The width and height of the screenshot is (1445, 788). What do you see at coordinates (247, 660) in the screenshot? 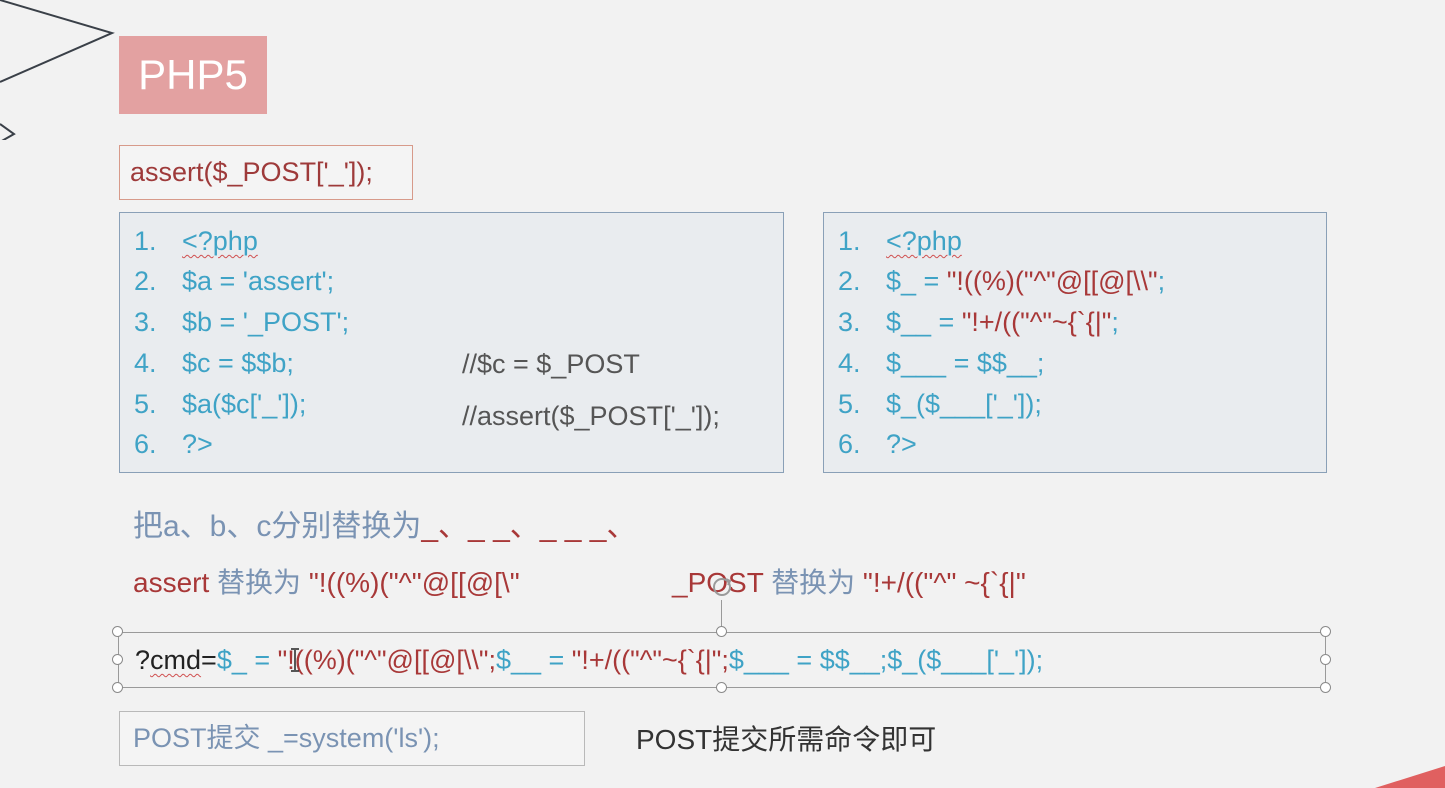
I see `payload-part: $_ =` at bounding box center [247, 660].